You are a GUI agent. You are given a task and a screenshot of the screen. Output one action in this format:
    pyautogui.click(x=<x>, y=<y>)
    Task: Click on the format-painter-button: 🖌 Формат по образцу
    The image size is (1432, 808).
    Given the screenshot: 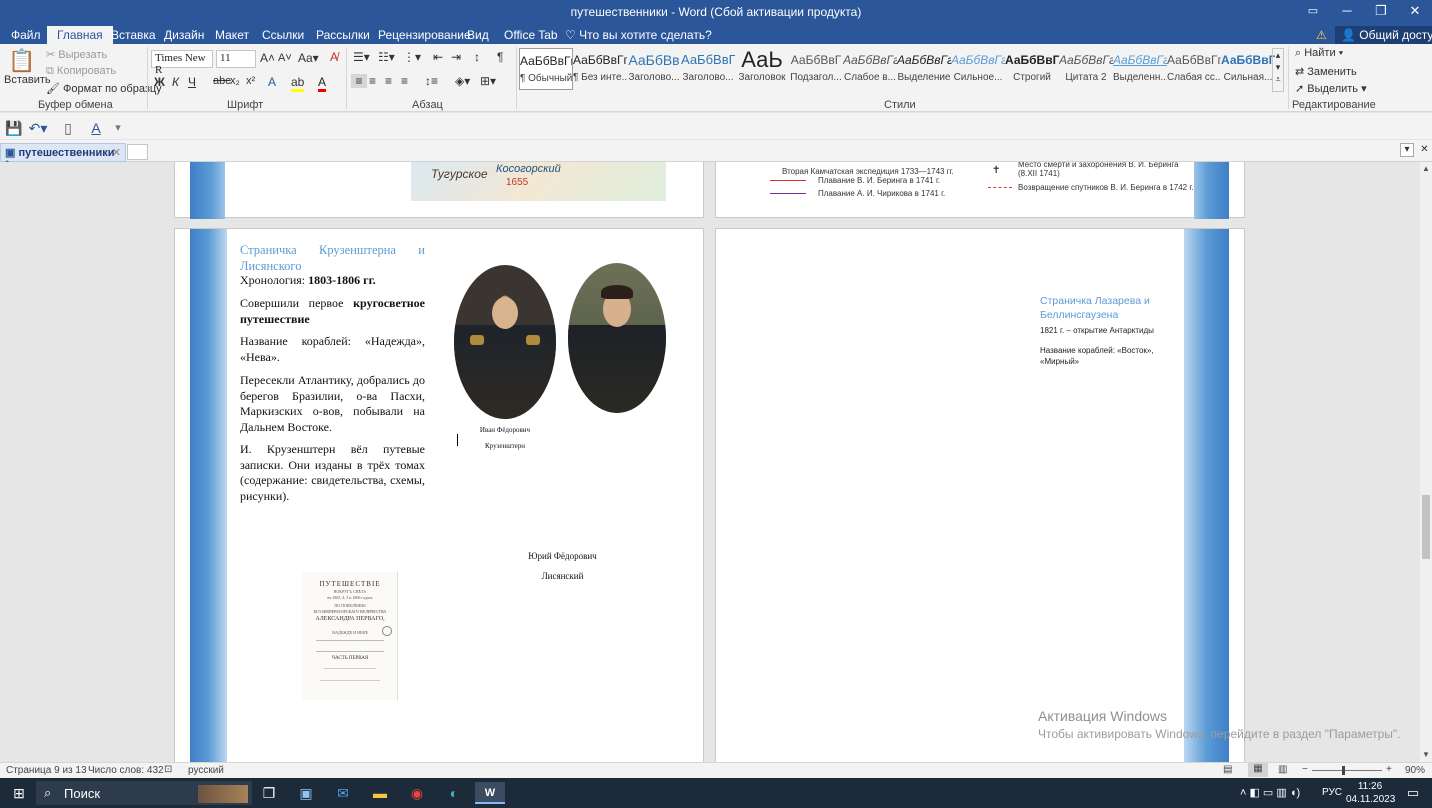 What is the action you would take?
    pyautogui.click(x=104, y=88)
    